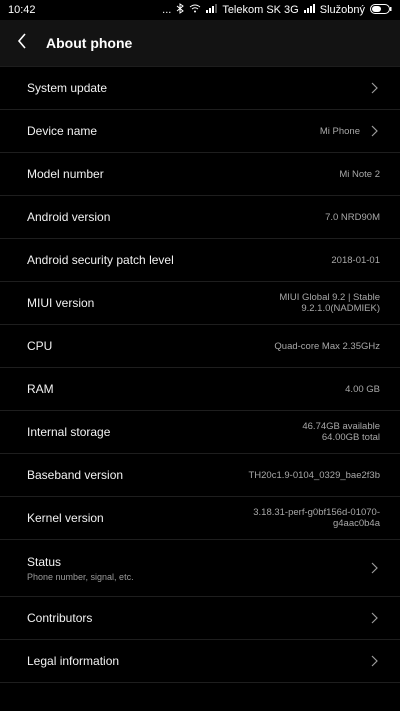 The image size is (400, 711). Describe the element at coordinates (362, 389) in the screenshot. I see `item-value: 4.00 GB` at that location.